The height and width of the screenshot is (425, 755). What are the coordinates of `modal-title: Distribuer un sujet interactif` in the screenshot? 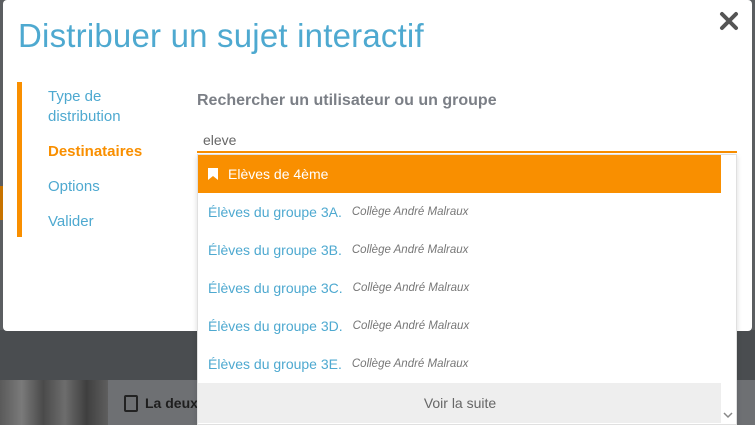 It's located at (221, 35).